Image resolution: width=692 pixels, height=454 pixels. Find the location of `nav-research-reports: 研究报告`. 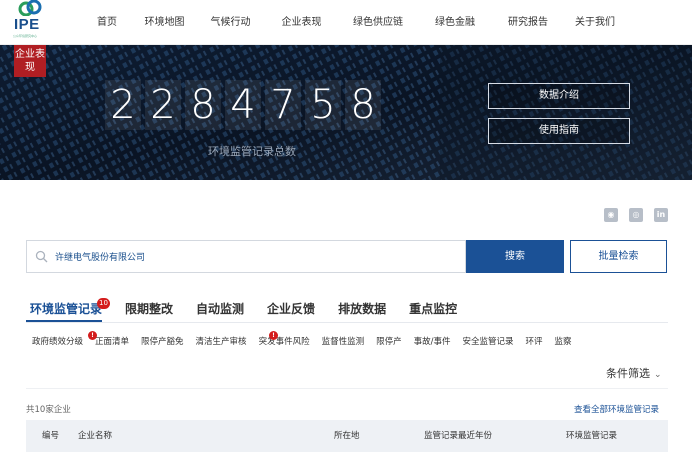

nav-research-reports: 研究报告 is located at coordinates (528, 22).